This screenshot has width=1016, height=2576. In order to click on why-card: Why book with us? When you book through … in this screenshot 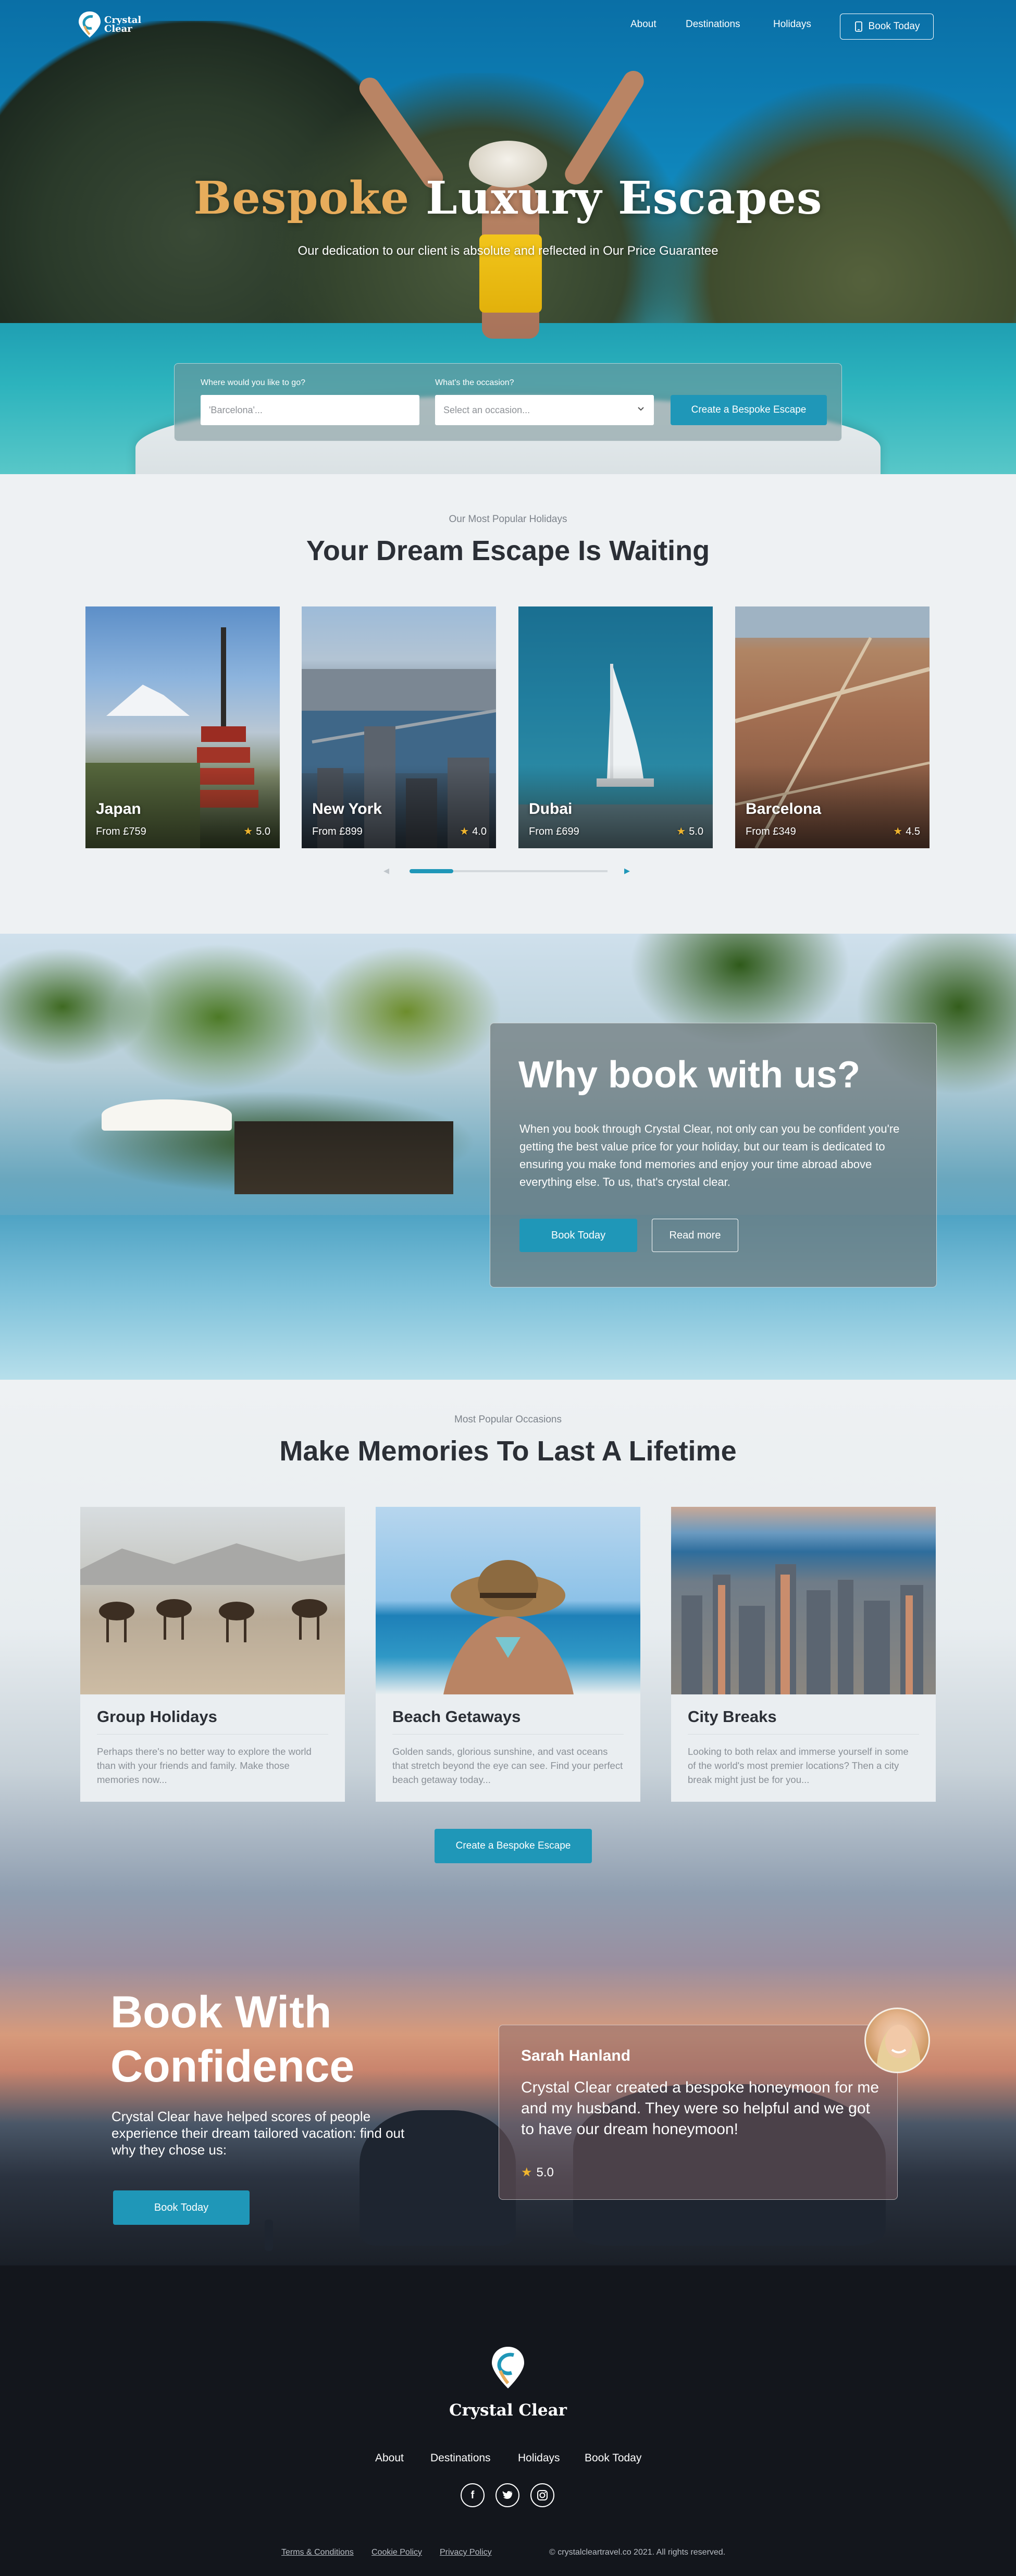, I will do `click(713, 1155)`.